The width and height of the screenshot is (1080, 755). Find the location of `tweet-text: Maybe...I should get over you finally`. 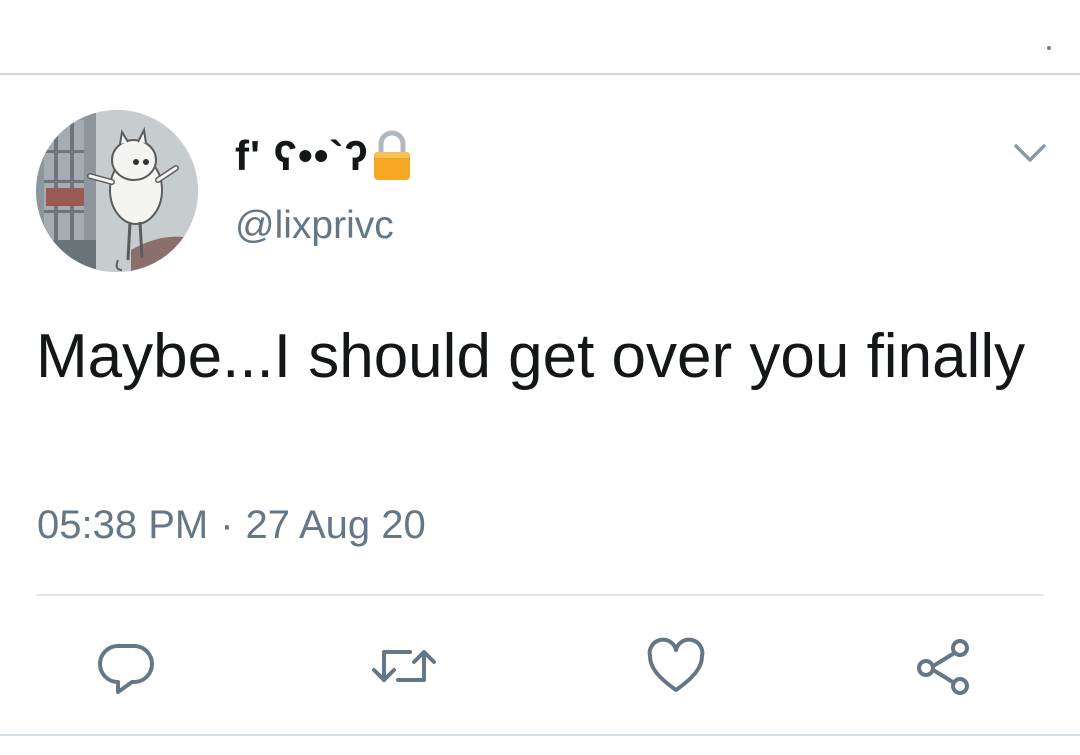

tweet-text: Maybe...I should get over you finally is located at coordinates (531, 356).